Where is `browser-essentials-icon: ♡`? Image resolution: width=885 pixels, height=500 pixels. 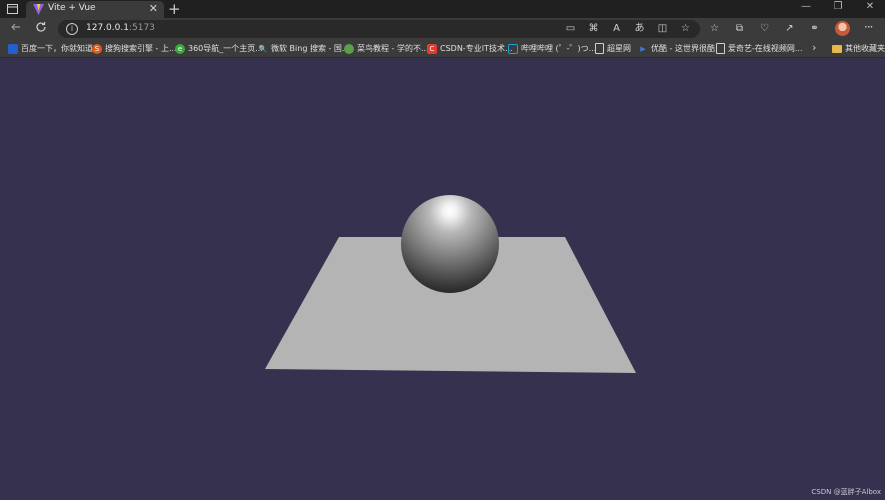
browser-essentials-icon: ♡ is located at coordinates (764, 28).